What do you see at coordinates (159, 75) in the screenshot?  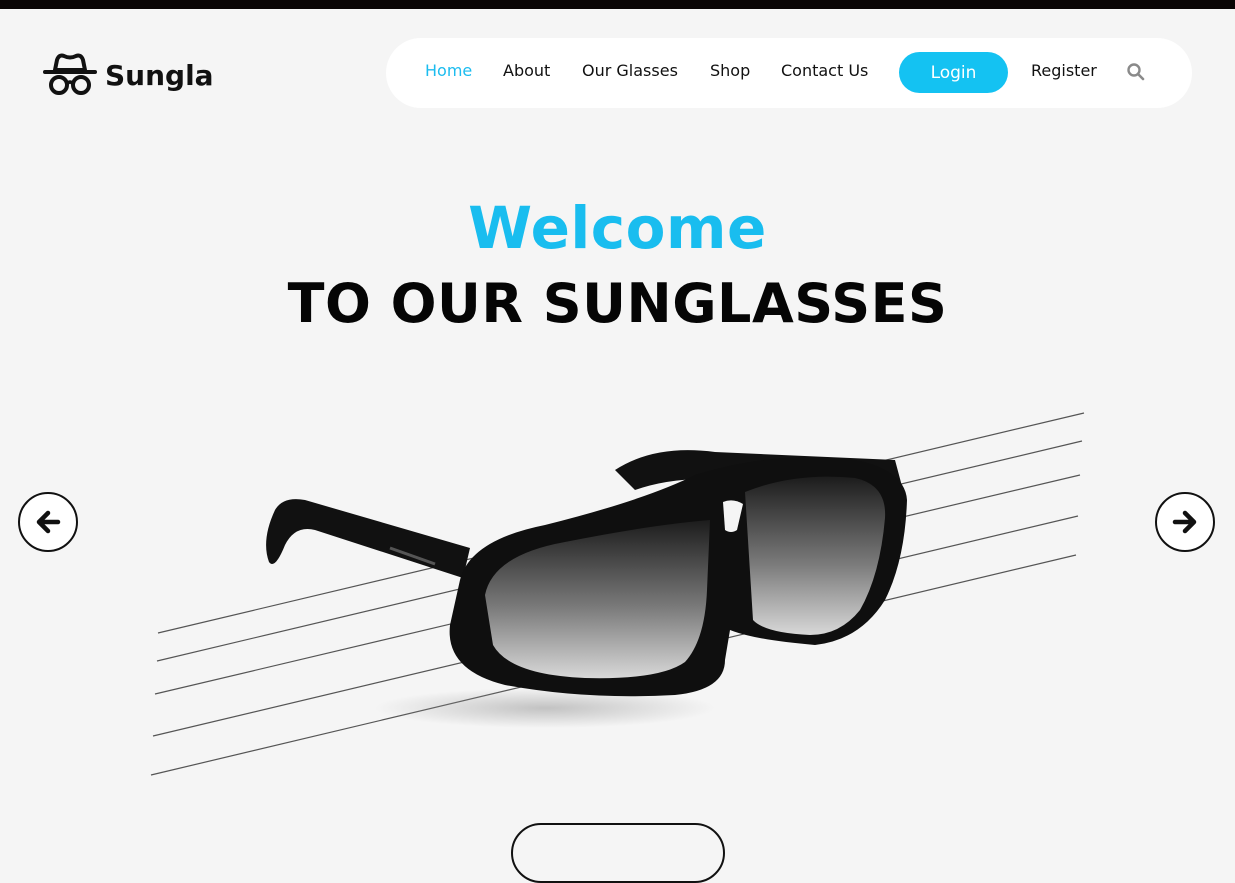 I see `brand-name: Sungla` at bounding box center [159, 75].